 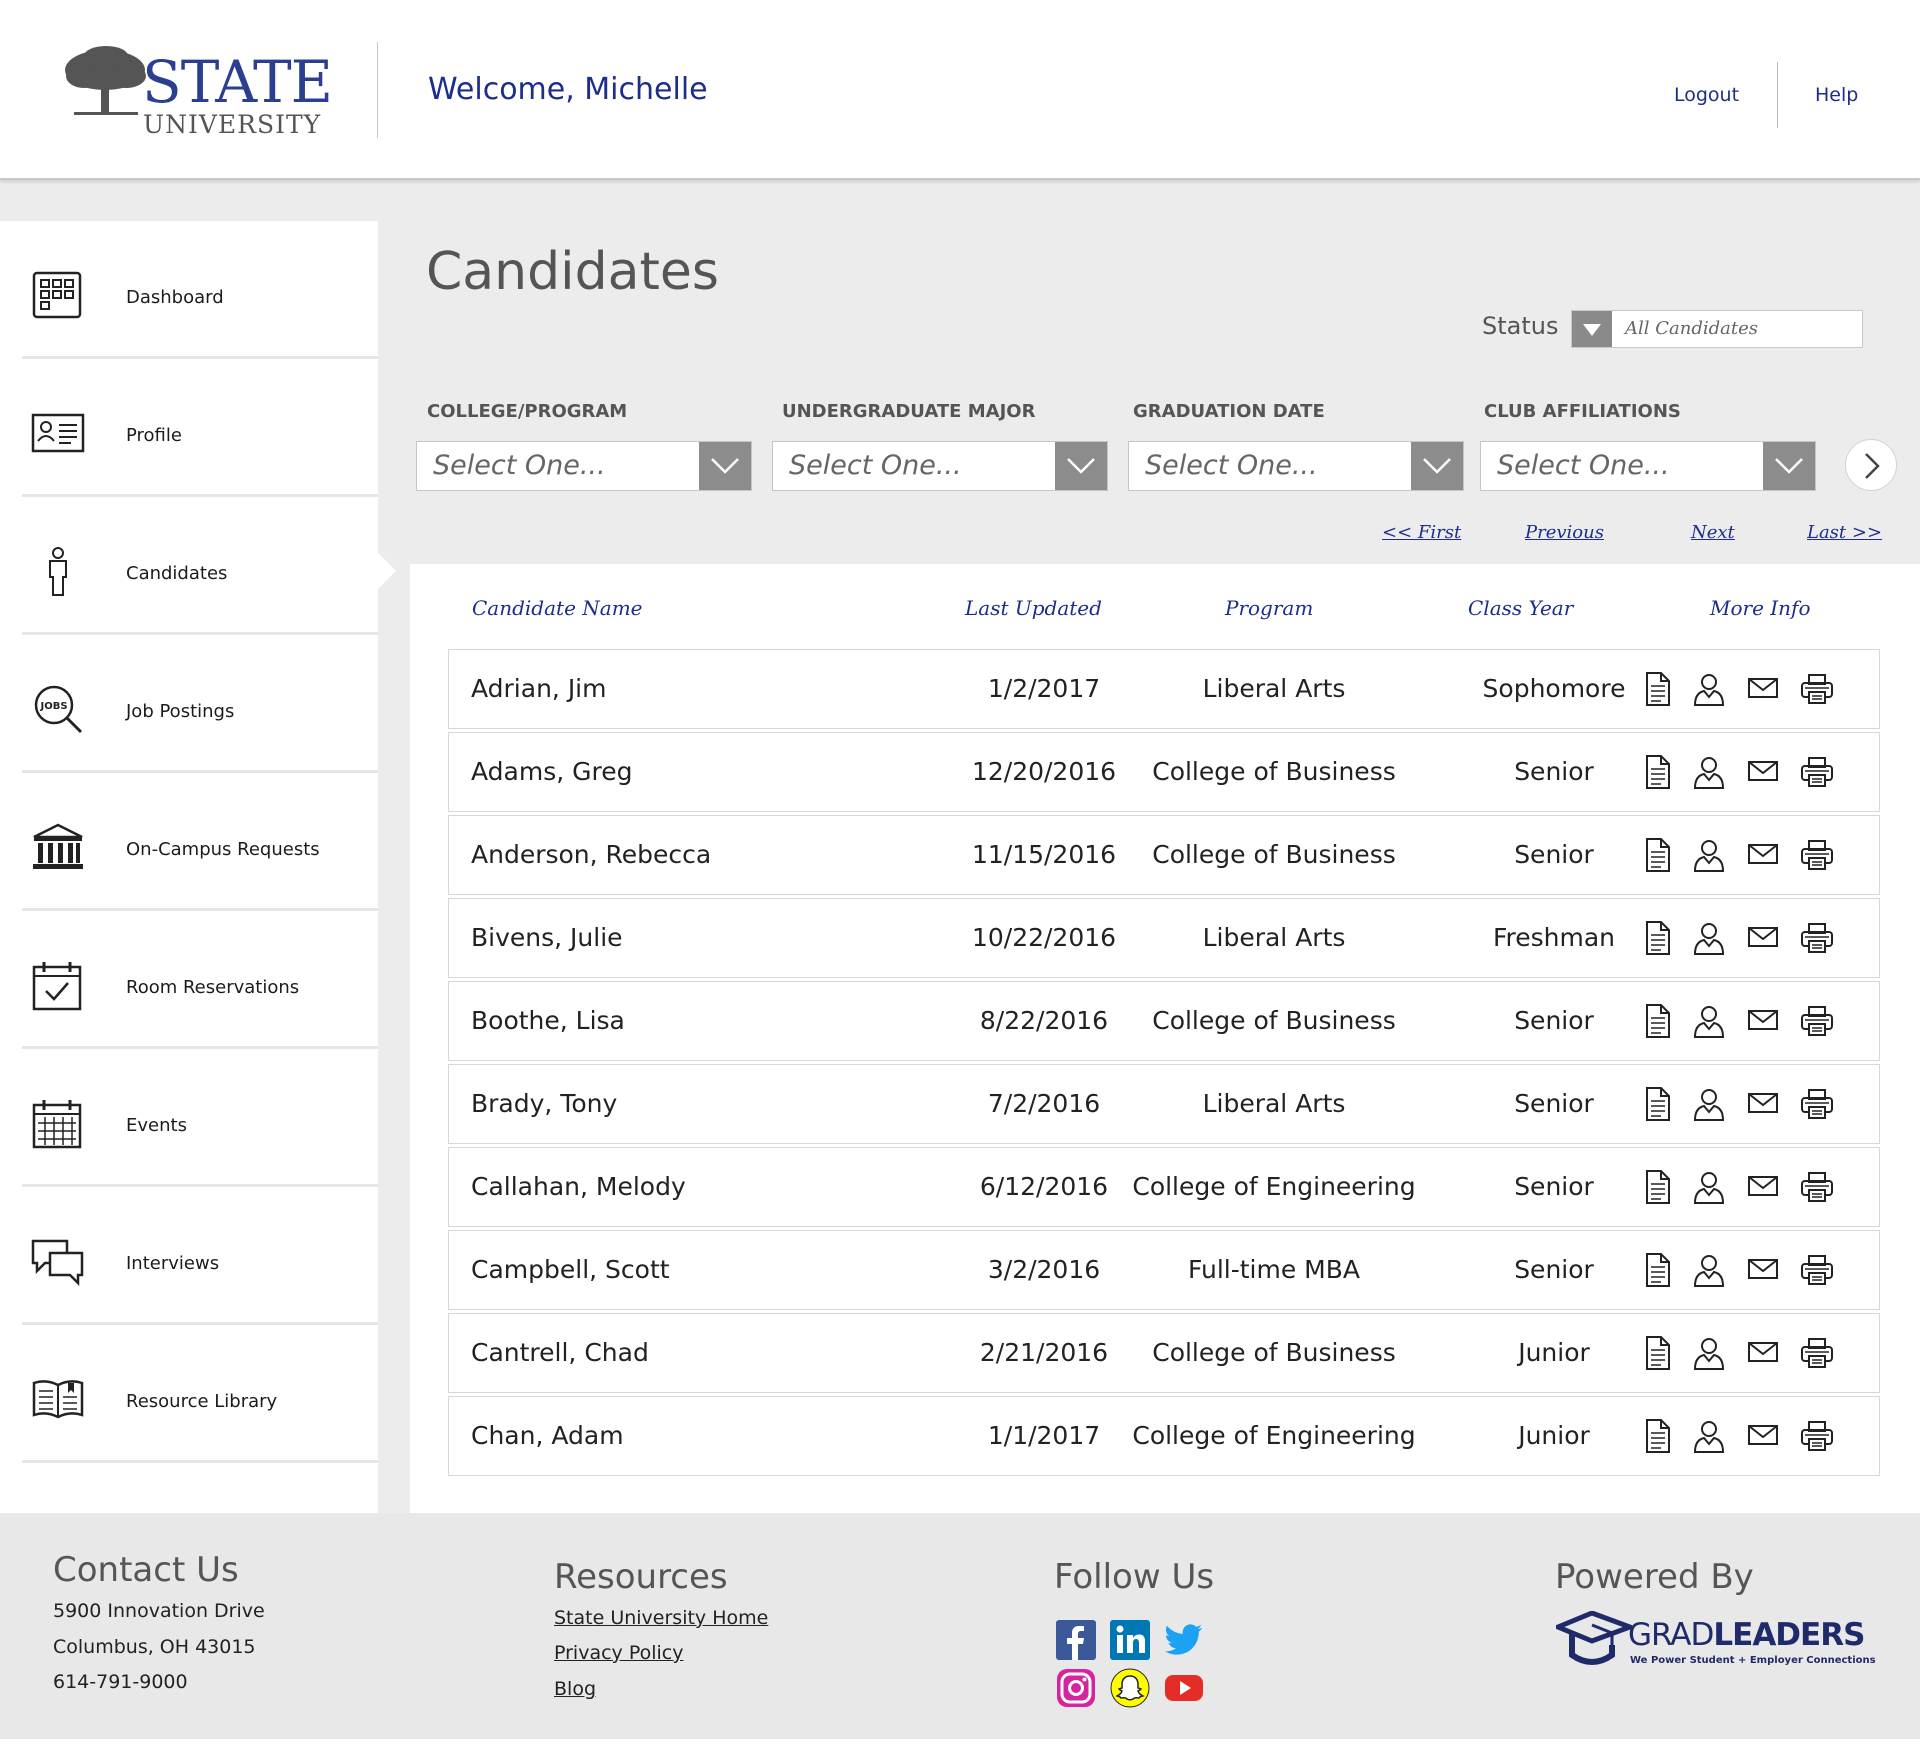 What do you see at coordinates (200, 842) in the screenshot?
I see `sidebar-item-on-campus-requests: On-Campus Requests` at bounding box center [200, 842].